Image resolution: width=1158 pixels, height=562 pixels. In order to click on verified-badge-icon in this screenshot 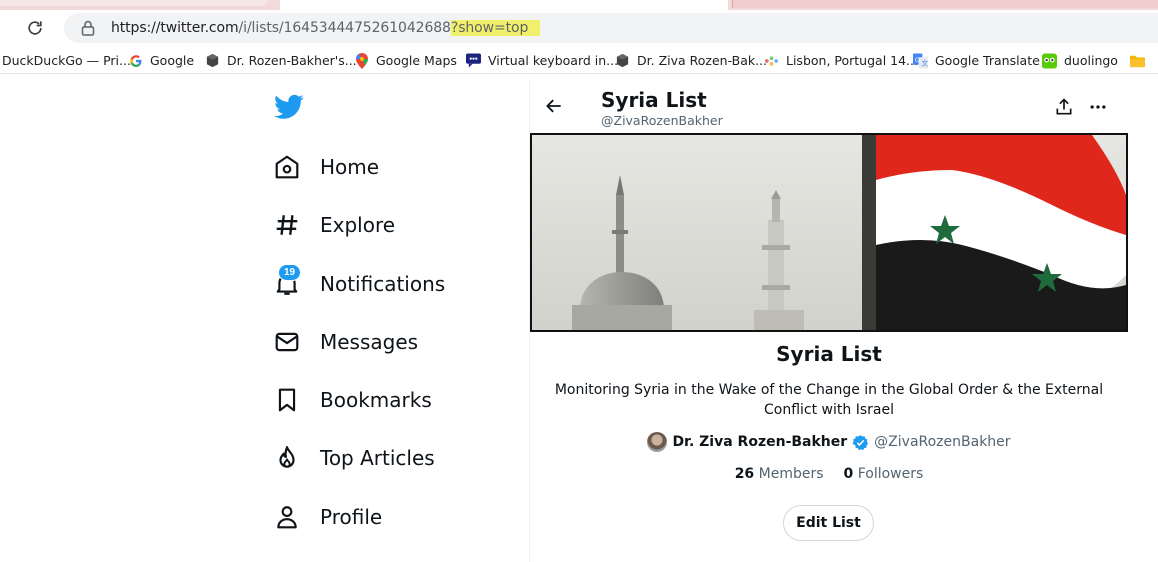, I will do `click(860, 442)`.